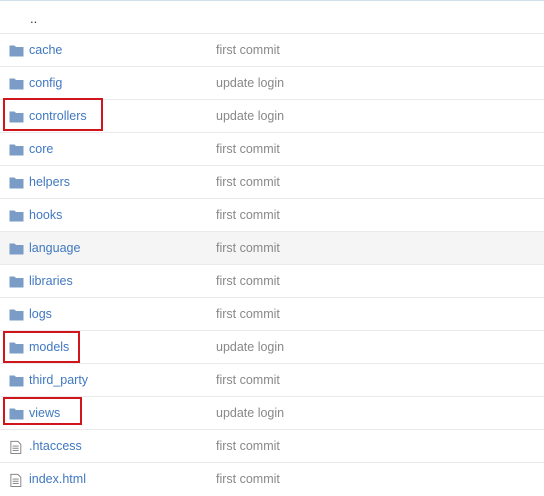  I want to click on list-item: index.html first commit, so click(272, 479).